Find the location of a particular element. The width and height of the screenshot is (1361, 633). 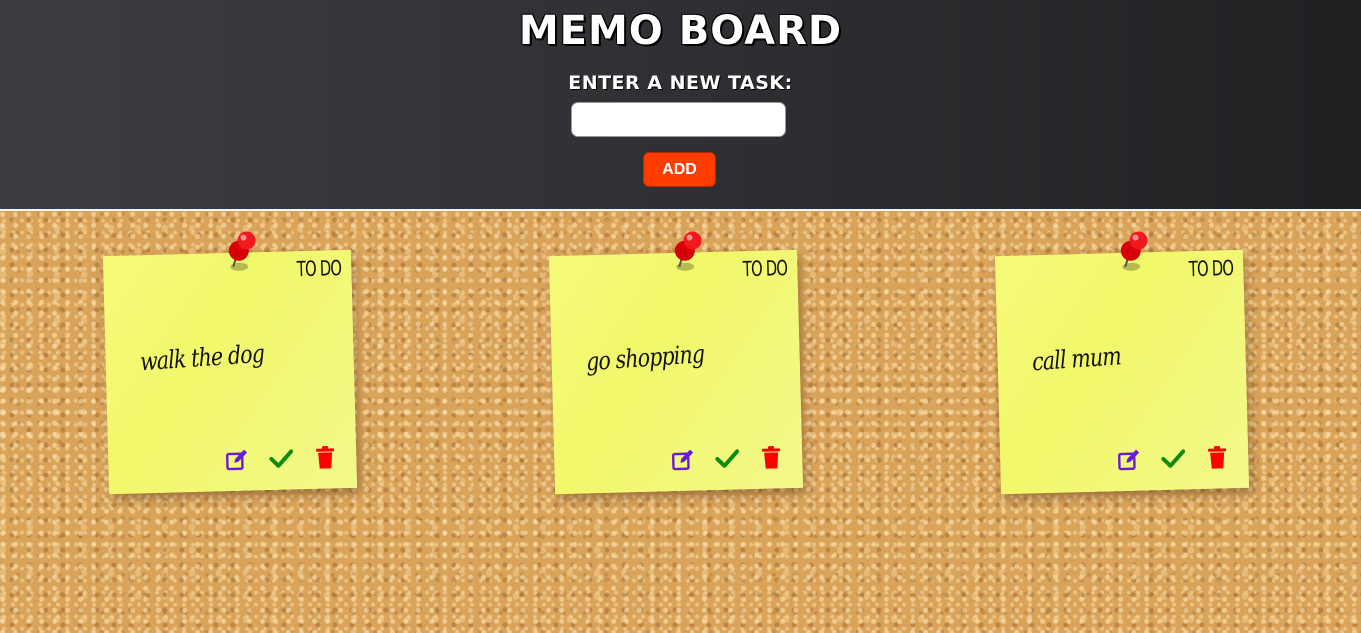

app-title: MEMO BOARD is located at coordinates (680, 31).